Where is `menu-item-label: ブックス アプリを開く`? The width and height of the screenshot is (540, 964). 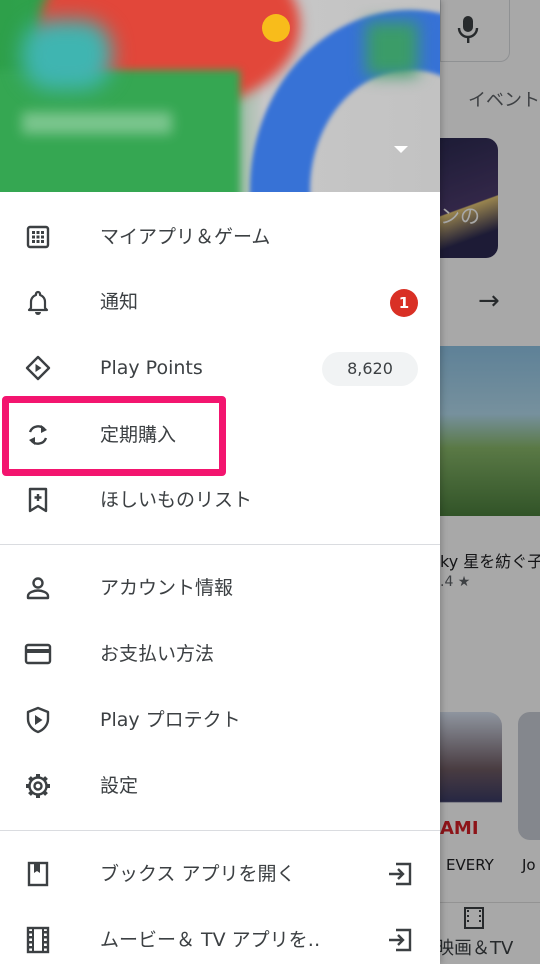
menu-item-label: ブックス アプリを開く is located at coordinates (198, 874).